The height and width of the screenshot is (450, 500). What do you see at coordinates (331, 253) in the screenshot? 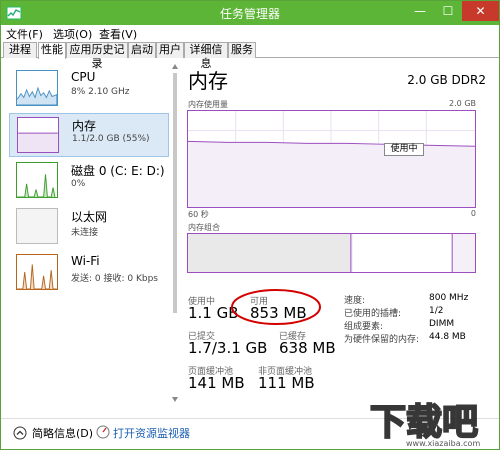
I see `memory-composition-bar` at bounding box center [331, 253].